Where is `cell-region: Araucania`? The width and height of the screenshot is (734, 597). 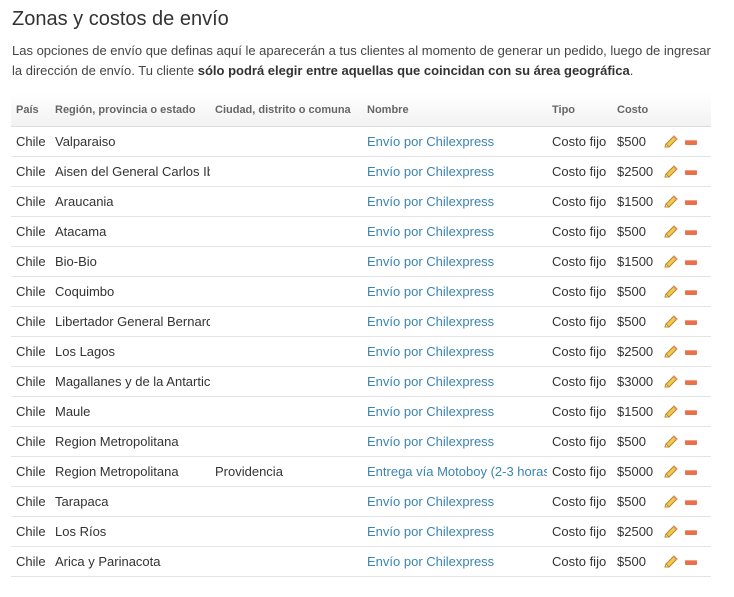
cell-region: Araucania is located at coordinates (130, 201).